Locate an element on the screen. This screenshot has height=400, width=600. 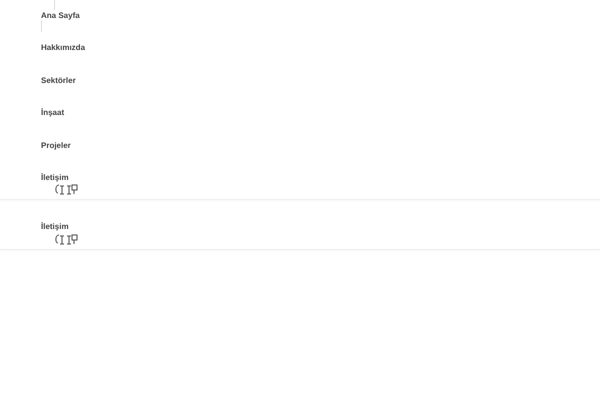
menu-item: Sektörler is located at coordinates (320, 81).